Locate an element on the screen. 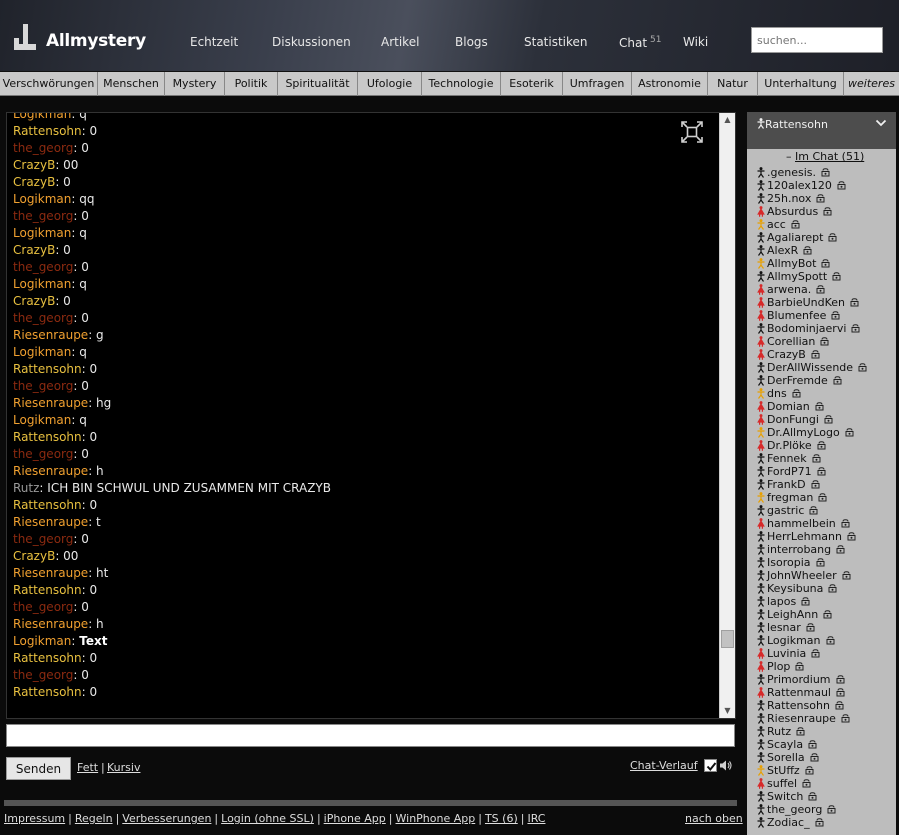  footer-link: Verbesserungen is located at coordinates (166, 818).